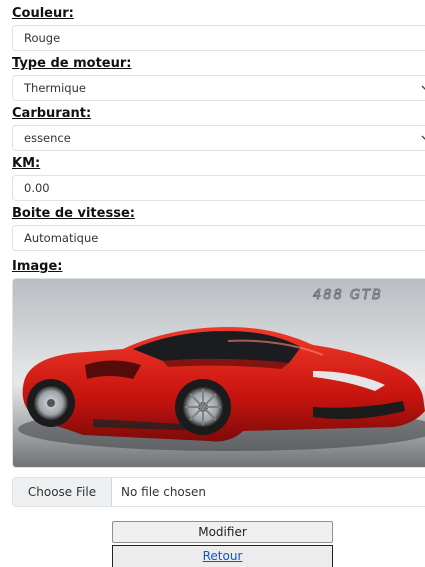 This screenshot has height=567, width=425. What do you see at coordinates (62, 492) in the screenshot?
I see `choose-file-button: Choose File` at bounding box center [62, 492].